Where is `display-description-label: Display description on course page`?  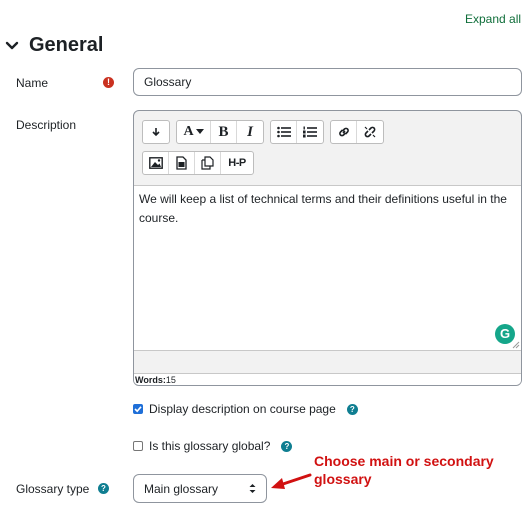
display-description-label: Display description on course page is located at coordinates (242, 409).